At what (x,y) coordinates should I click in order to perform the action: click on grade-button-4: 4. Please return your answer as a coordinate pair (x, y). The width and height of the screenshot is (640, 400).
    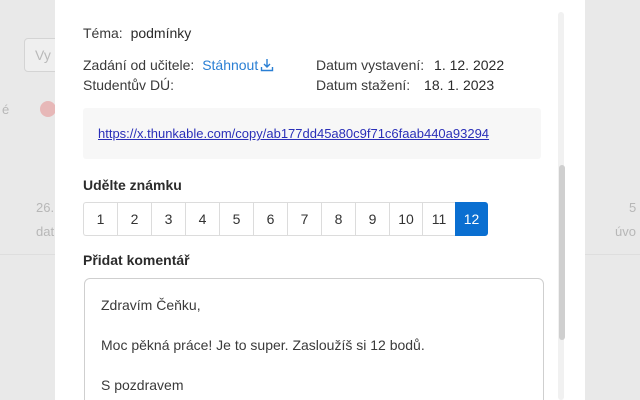
    Looking at the image, I should click on (202, 219).